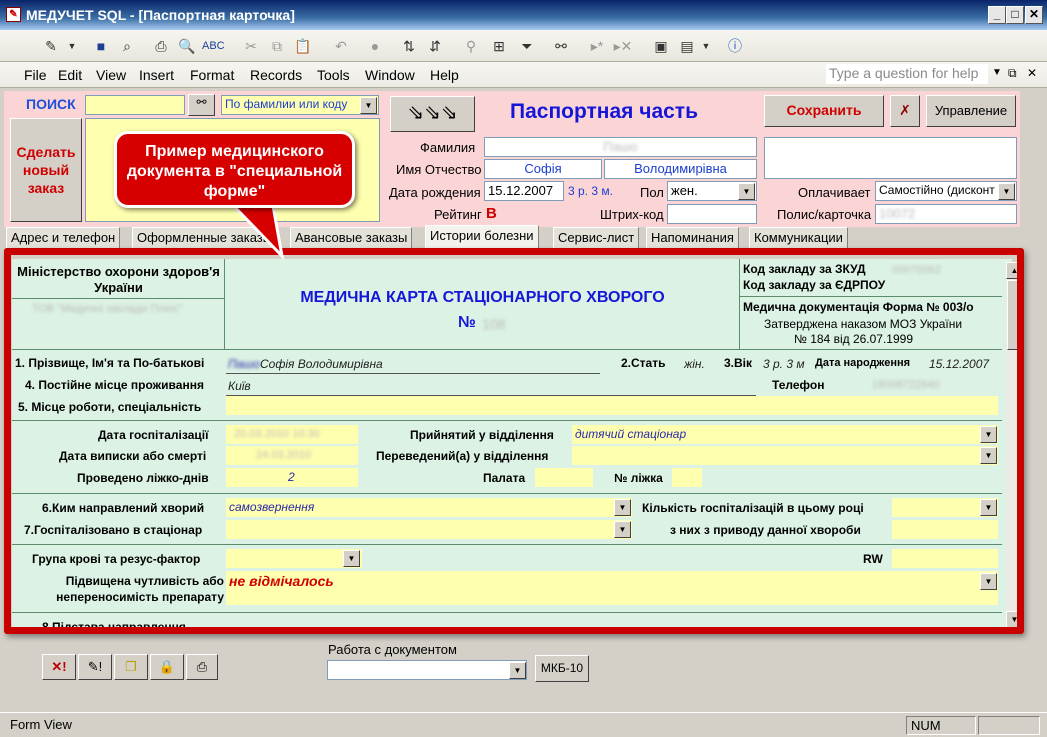 Image resolution: width=1047 pixels, height=737 pixels. What do you see at coordinates (351, 237) in the screenshot?
I see `tab-advance-orders: Авансовые заказы` at bounding box center [351, 237].